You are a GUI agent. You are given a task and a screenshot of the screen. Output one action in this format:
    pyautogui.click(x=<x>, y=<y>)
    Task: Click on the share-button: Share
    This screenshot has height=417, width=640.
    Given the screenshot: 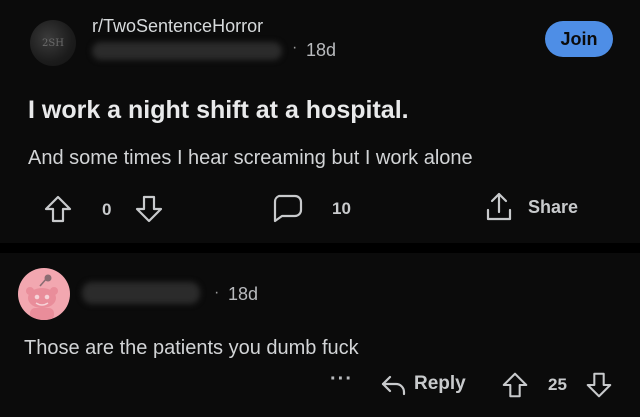 What is the action you would take?
    pyautogui.click(x=553, y=207)
    